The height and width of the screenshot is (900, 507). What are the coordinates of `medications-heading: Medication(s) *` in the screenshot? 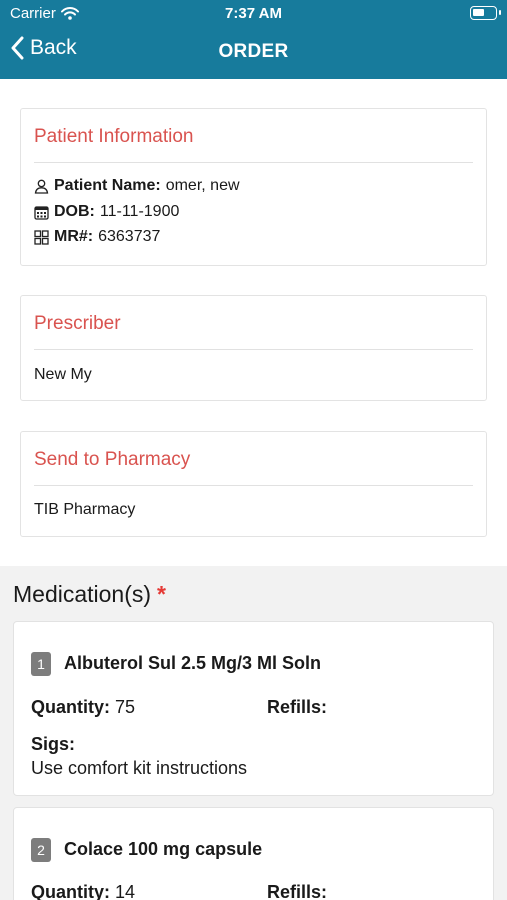 It's located at (89, 594).